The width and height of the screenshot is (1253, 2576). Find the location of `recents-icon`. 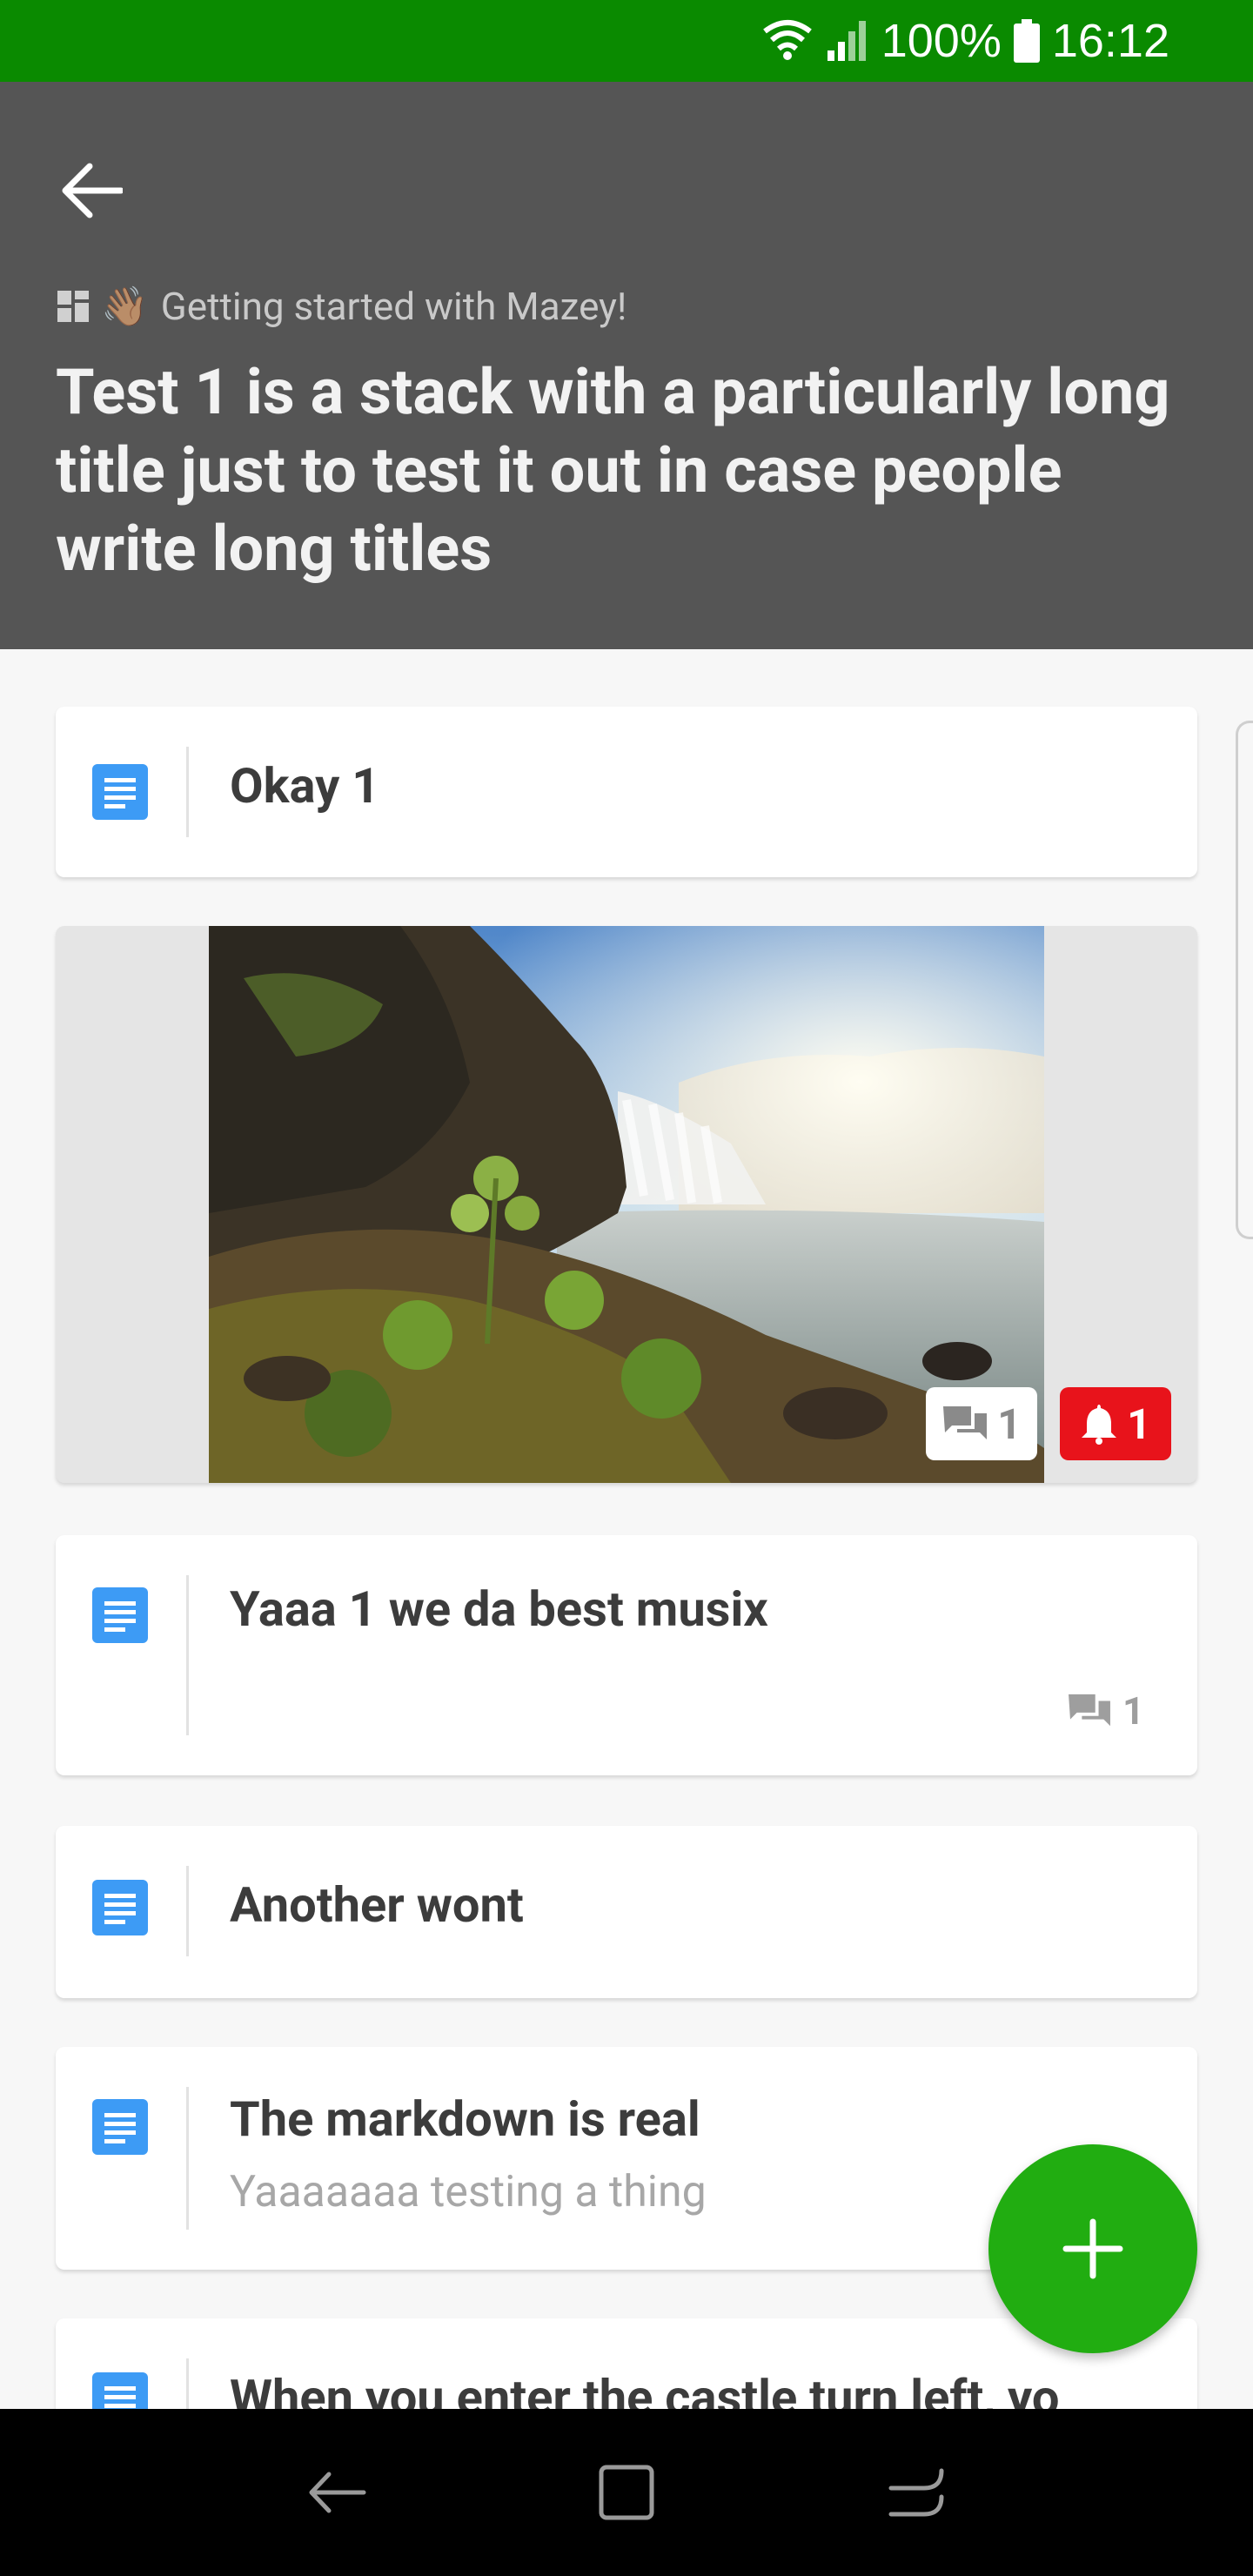

recents-icon is located at coordinates (916, 2492).